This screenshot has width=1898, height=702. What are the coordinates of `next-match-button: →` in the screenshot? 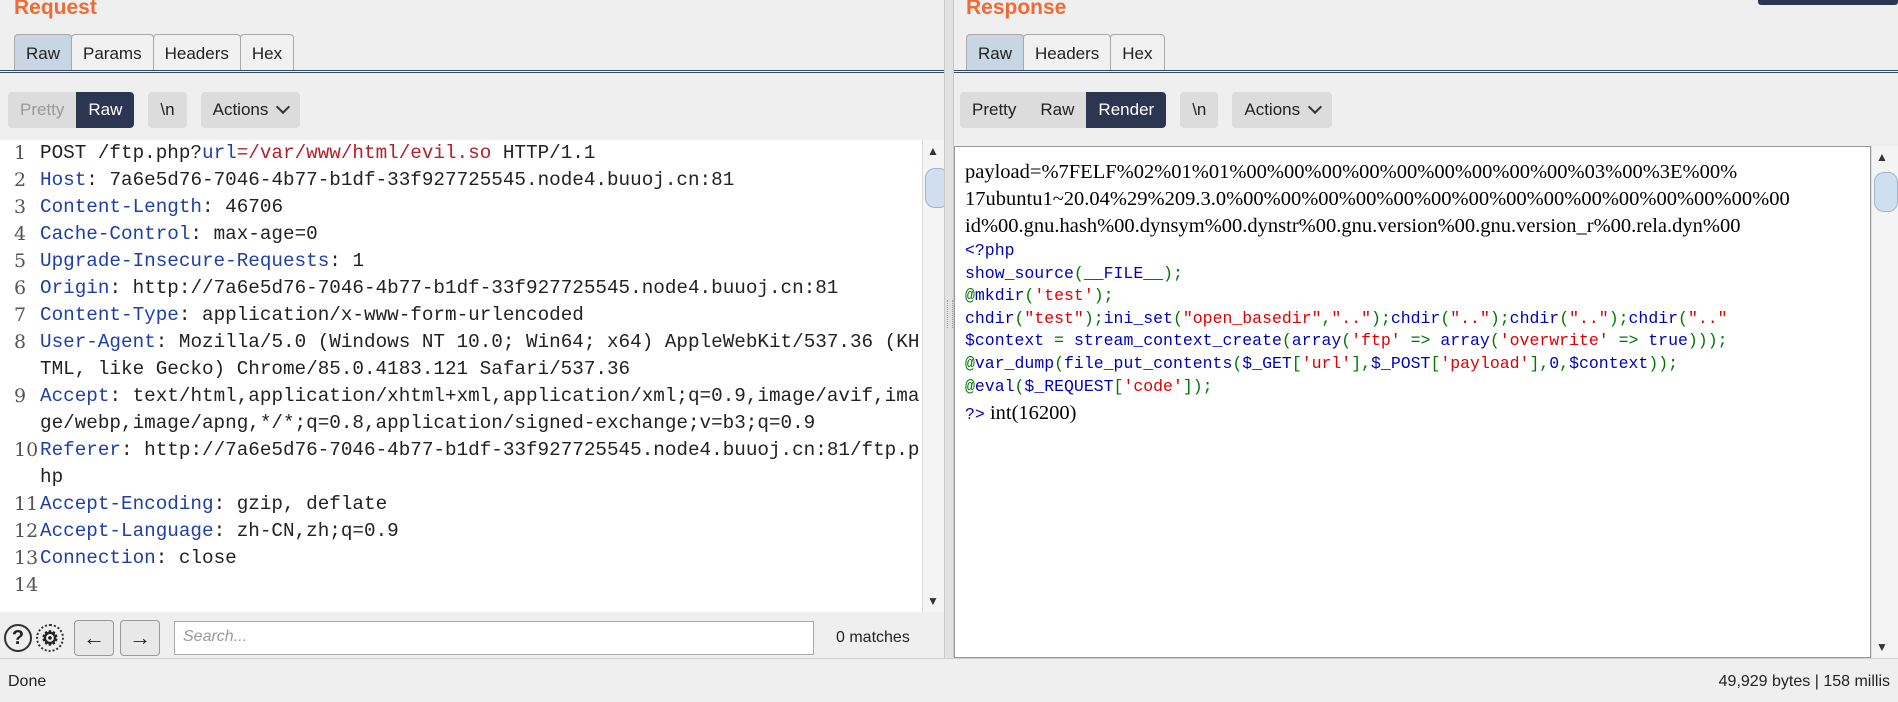 It's located at (140, 638).